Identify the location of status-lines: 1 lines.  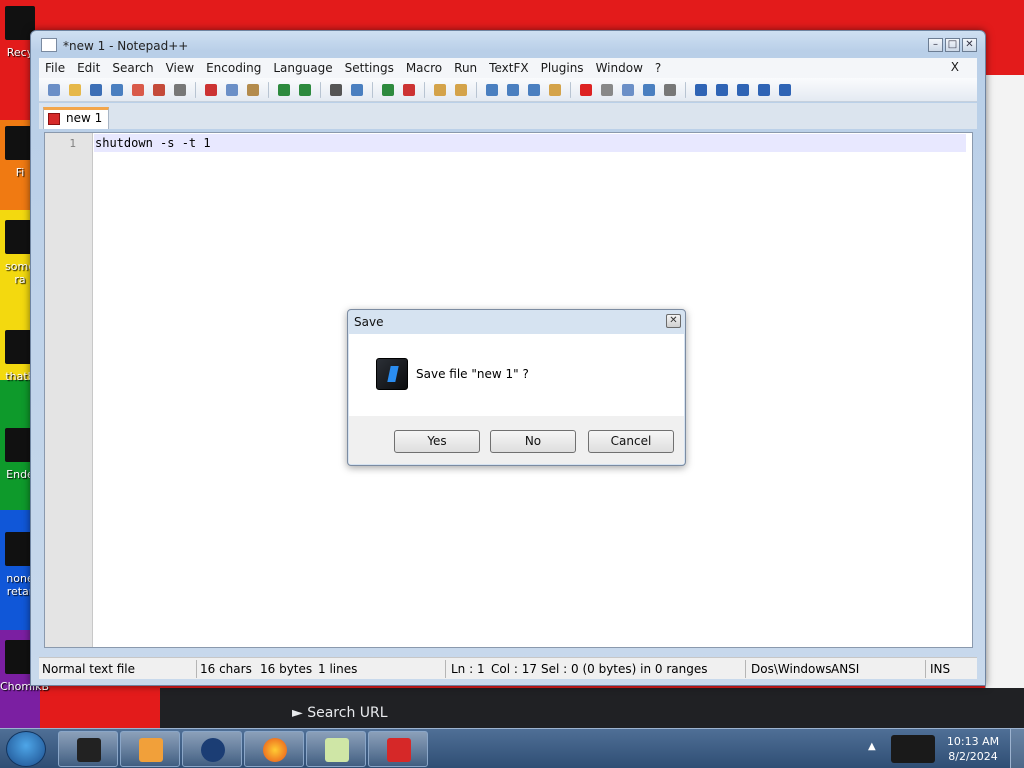
(338, 669).